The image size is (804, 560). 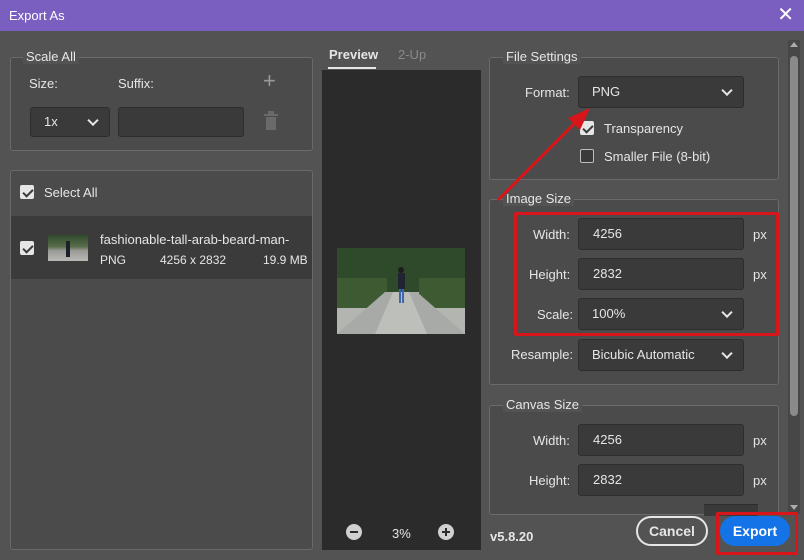 I want to click on canvas-height-input: 2832, so click(x=661, y=480).